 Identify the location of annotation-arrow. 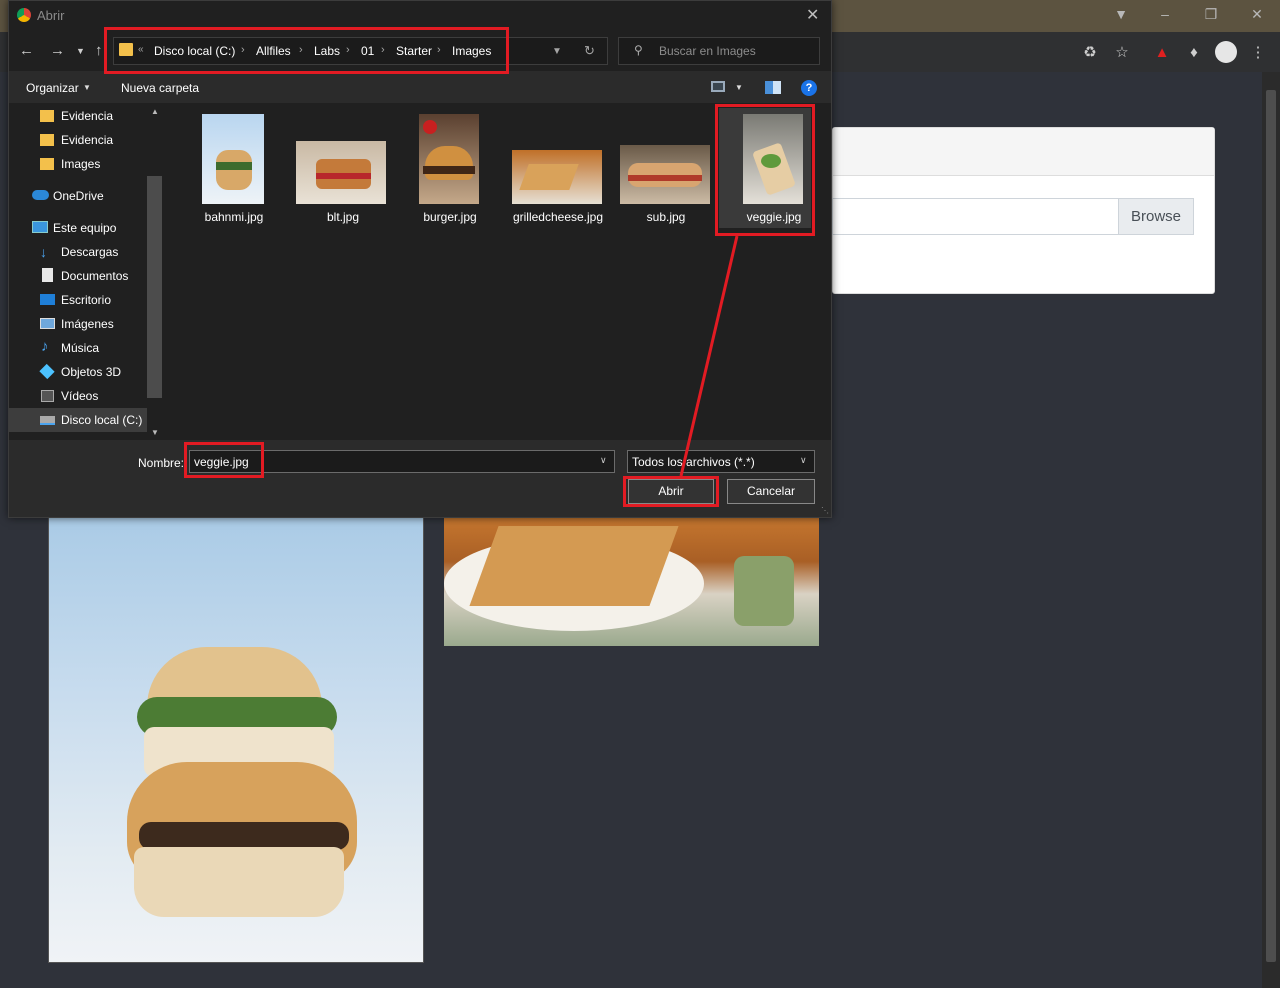
(709, 356).